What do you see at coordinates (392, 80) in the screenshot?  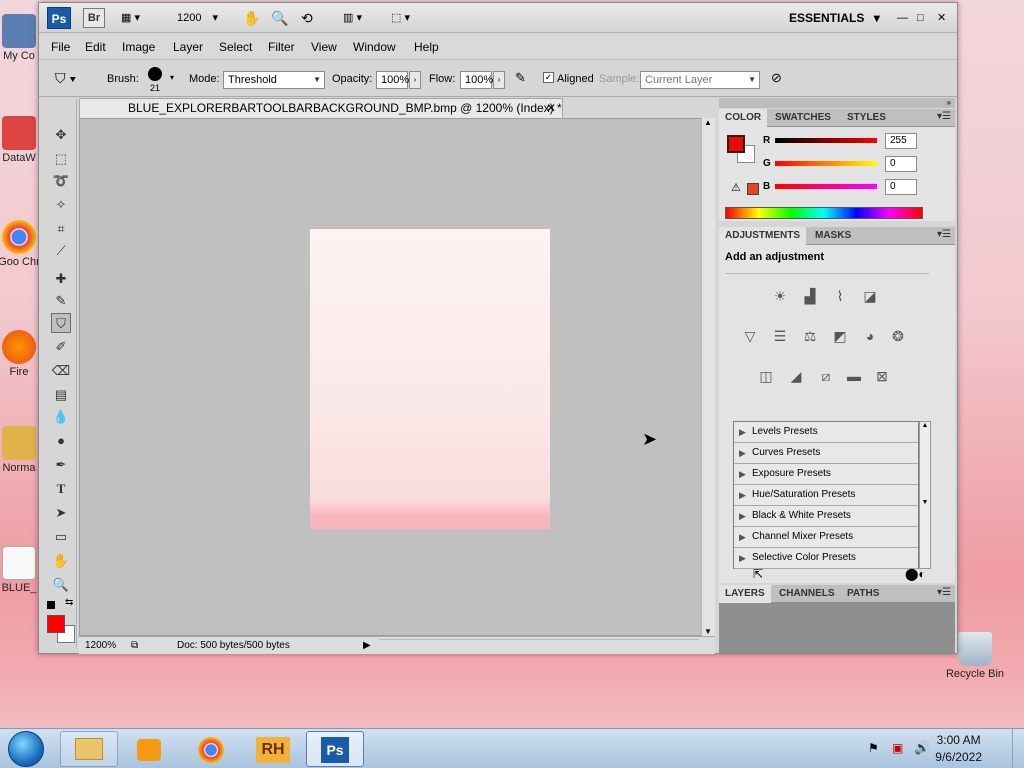 I see `opacity-input: 100%` at bounding box center [392, 80].